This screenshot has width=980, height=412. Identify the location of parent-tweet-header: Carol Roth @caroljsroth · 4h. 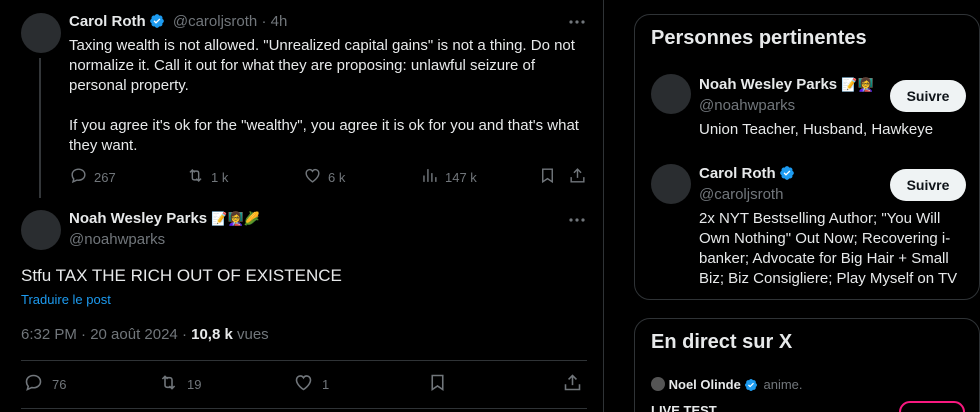
(178, 21).